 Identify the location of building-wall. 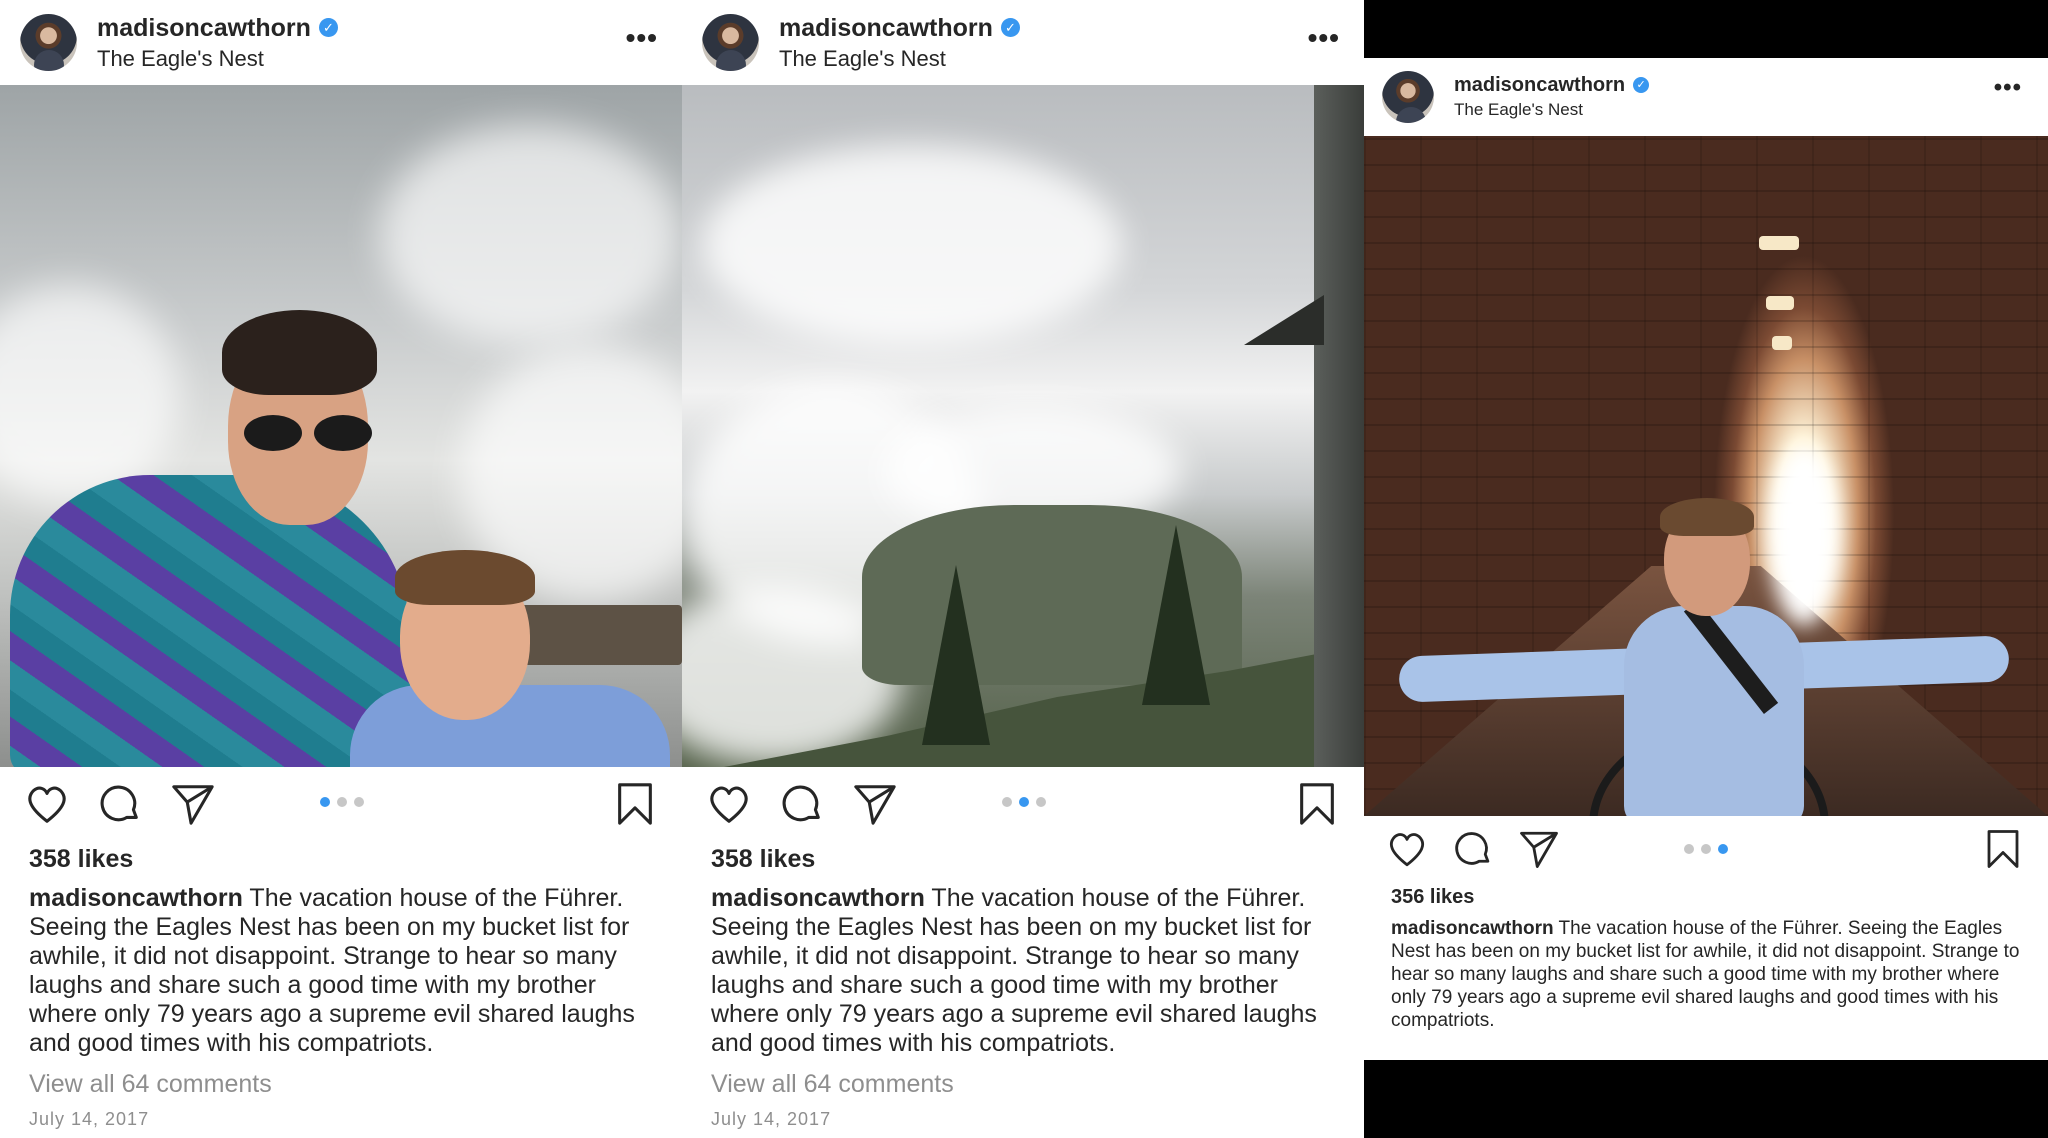
(1339, 426).